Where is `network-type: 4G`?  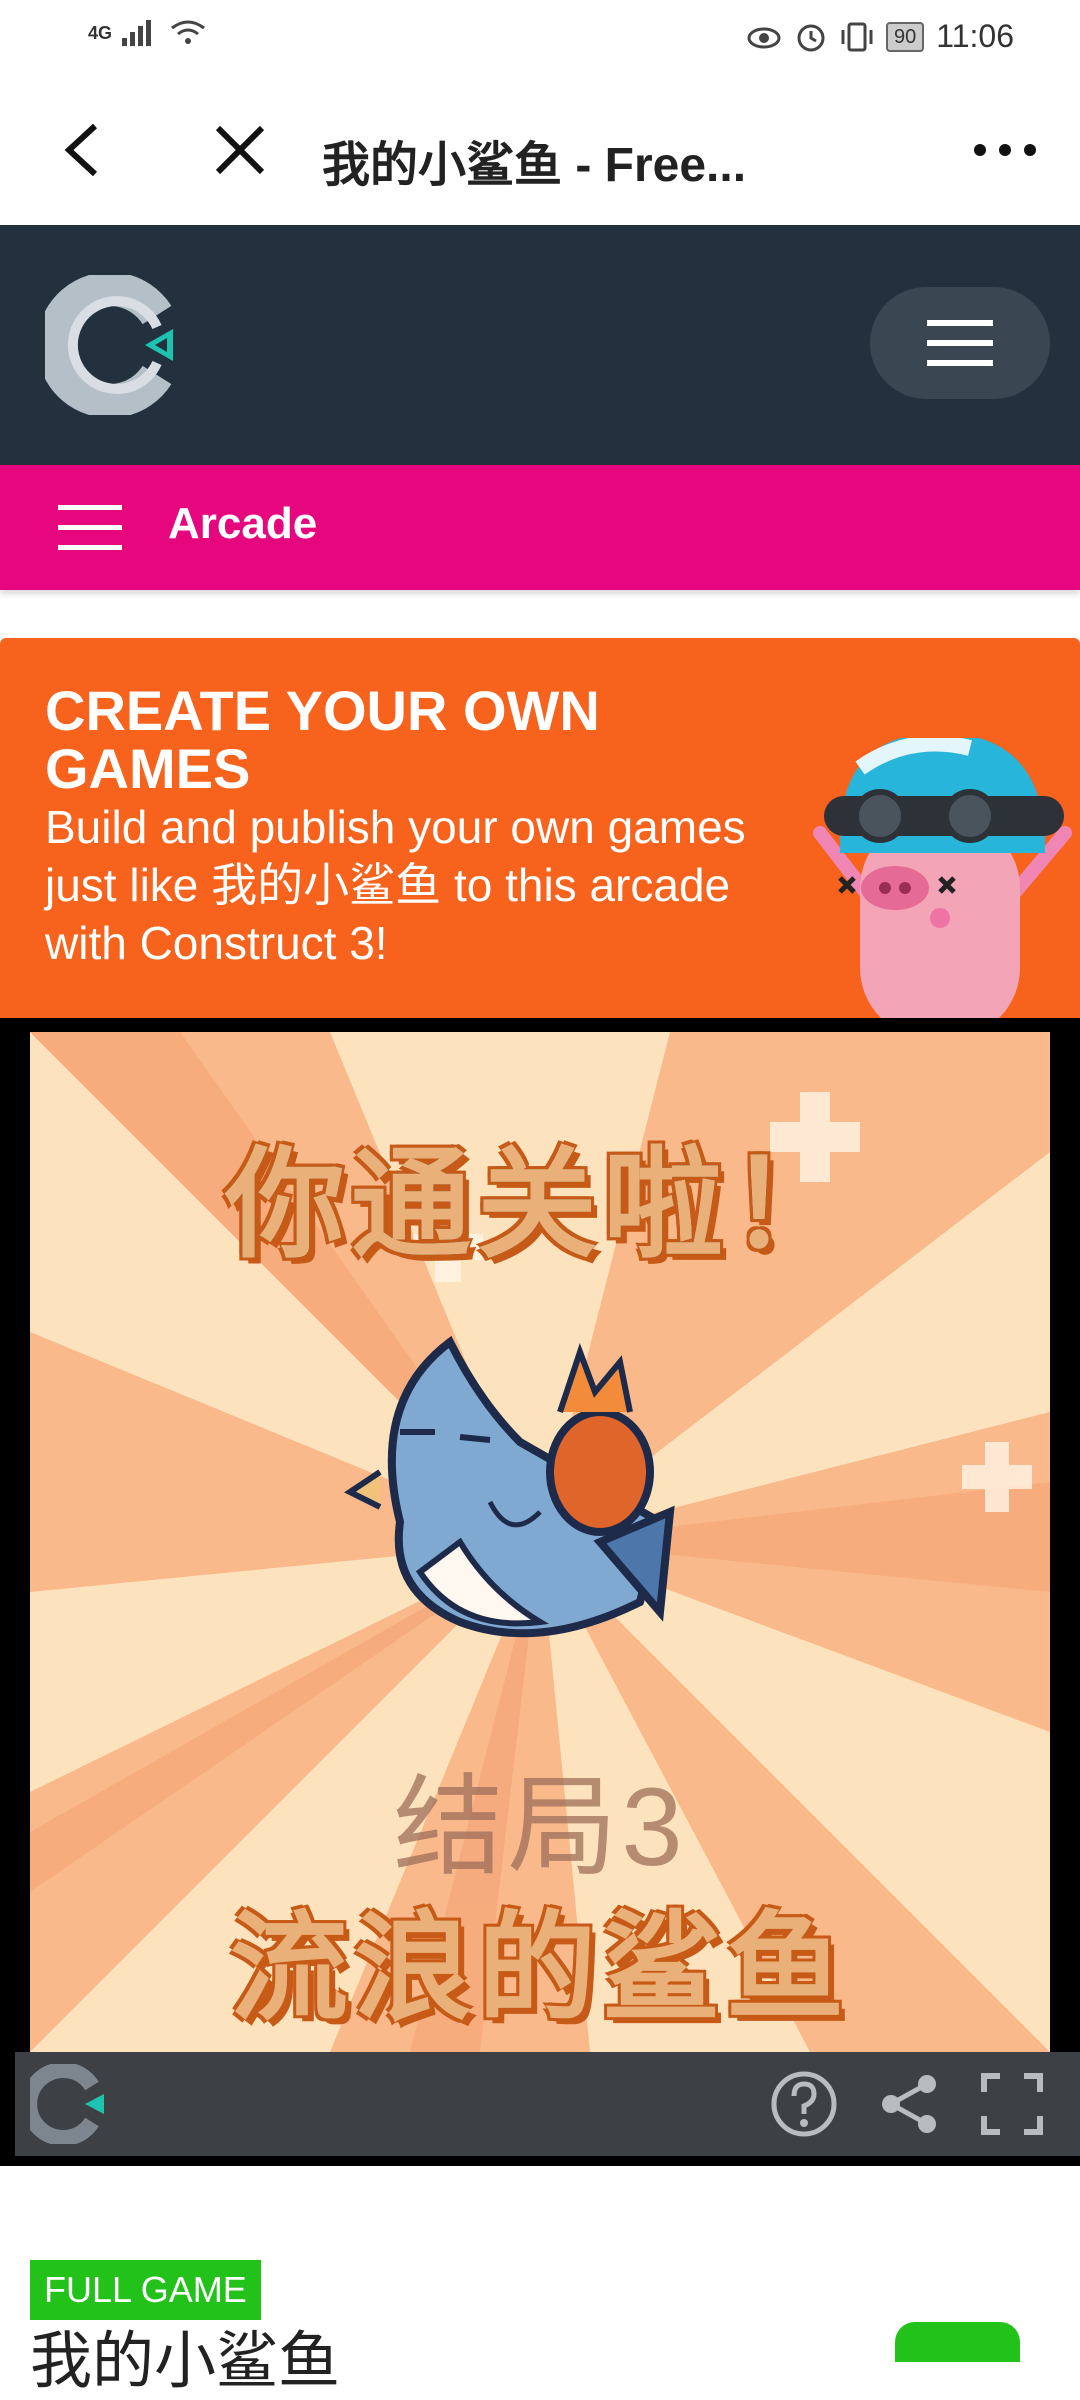
network-type: 4G is located at coordinates (100, 32).